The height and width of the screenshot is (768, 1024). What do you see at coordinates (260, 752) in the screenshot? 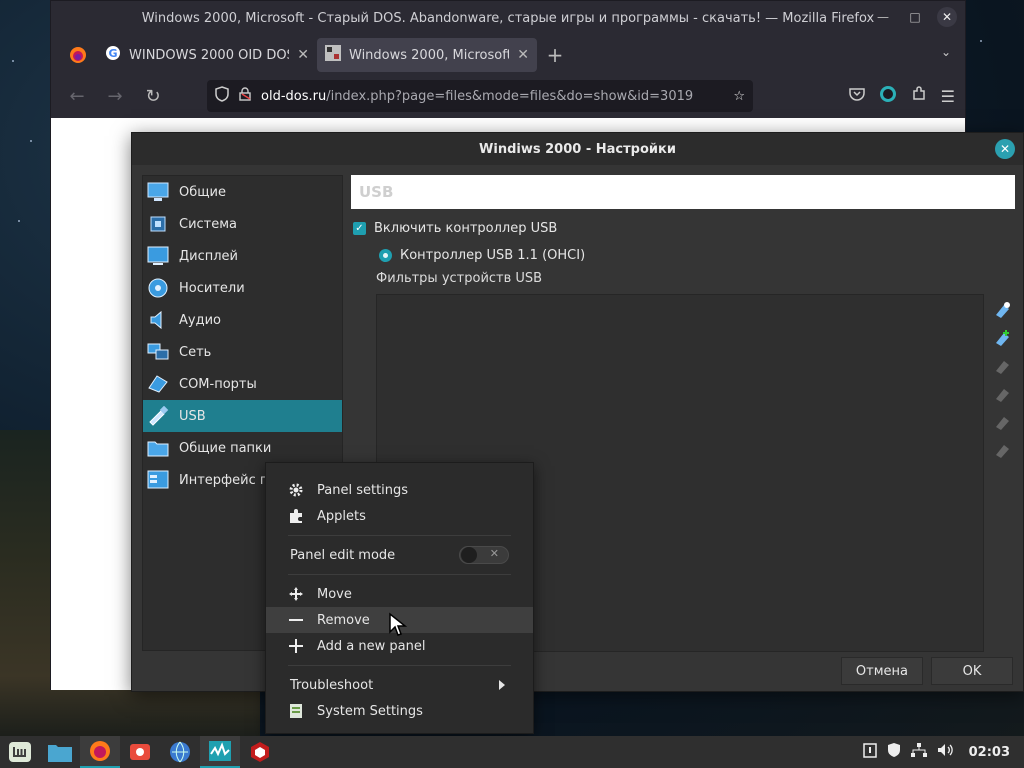
I see `virtualbox-icon` at bounding box center [260, 752].